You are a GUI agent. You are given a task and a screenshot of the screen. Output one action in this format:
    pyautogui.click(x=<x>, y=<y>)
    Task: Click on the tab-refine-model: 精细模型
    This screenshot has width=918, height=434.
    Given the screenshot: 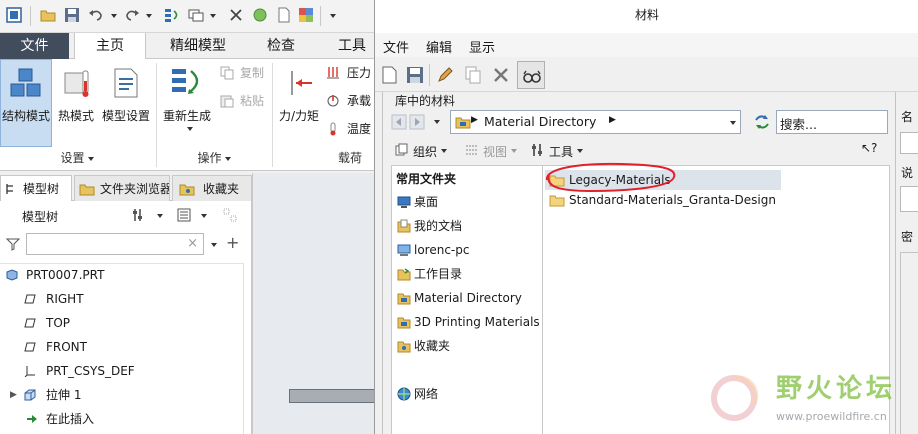 What is the action you would take?
    pyautogui.click(x=198, y=46)
    